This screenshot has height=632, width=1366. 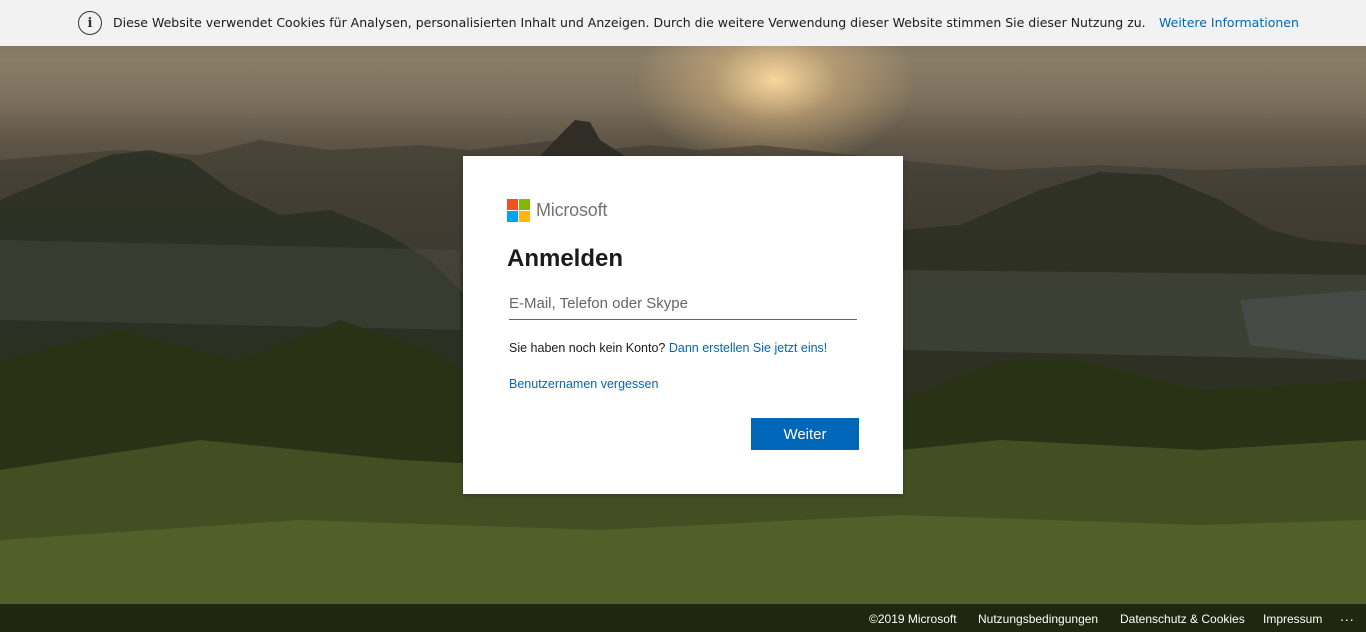 What do you see at coordinates (683, 304) in the screenshot?
I see `email-field` at bounding box center [683, 304].